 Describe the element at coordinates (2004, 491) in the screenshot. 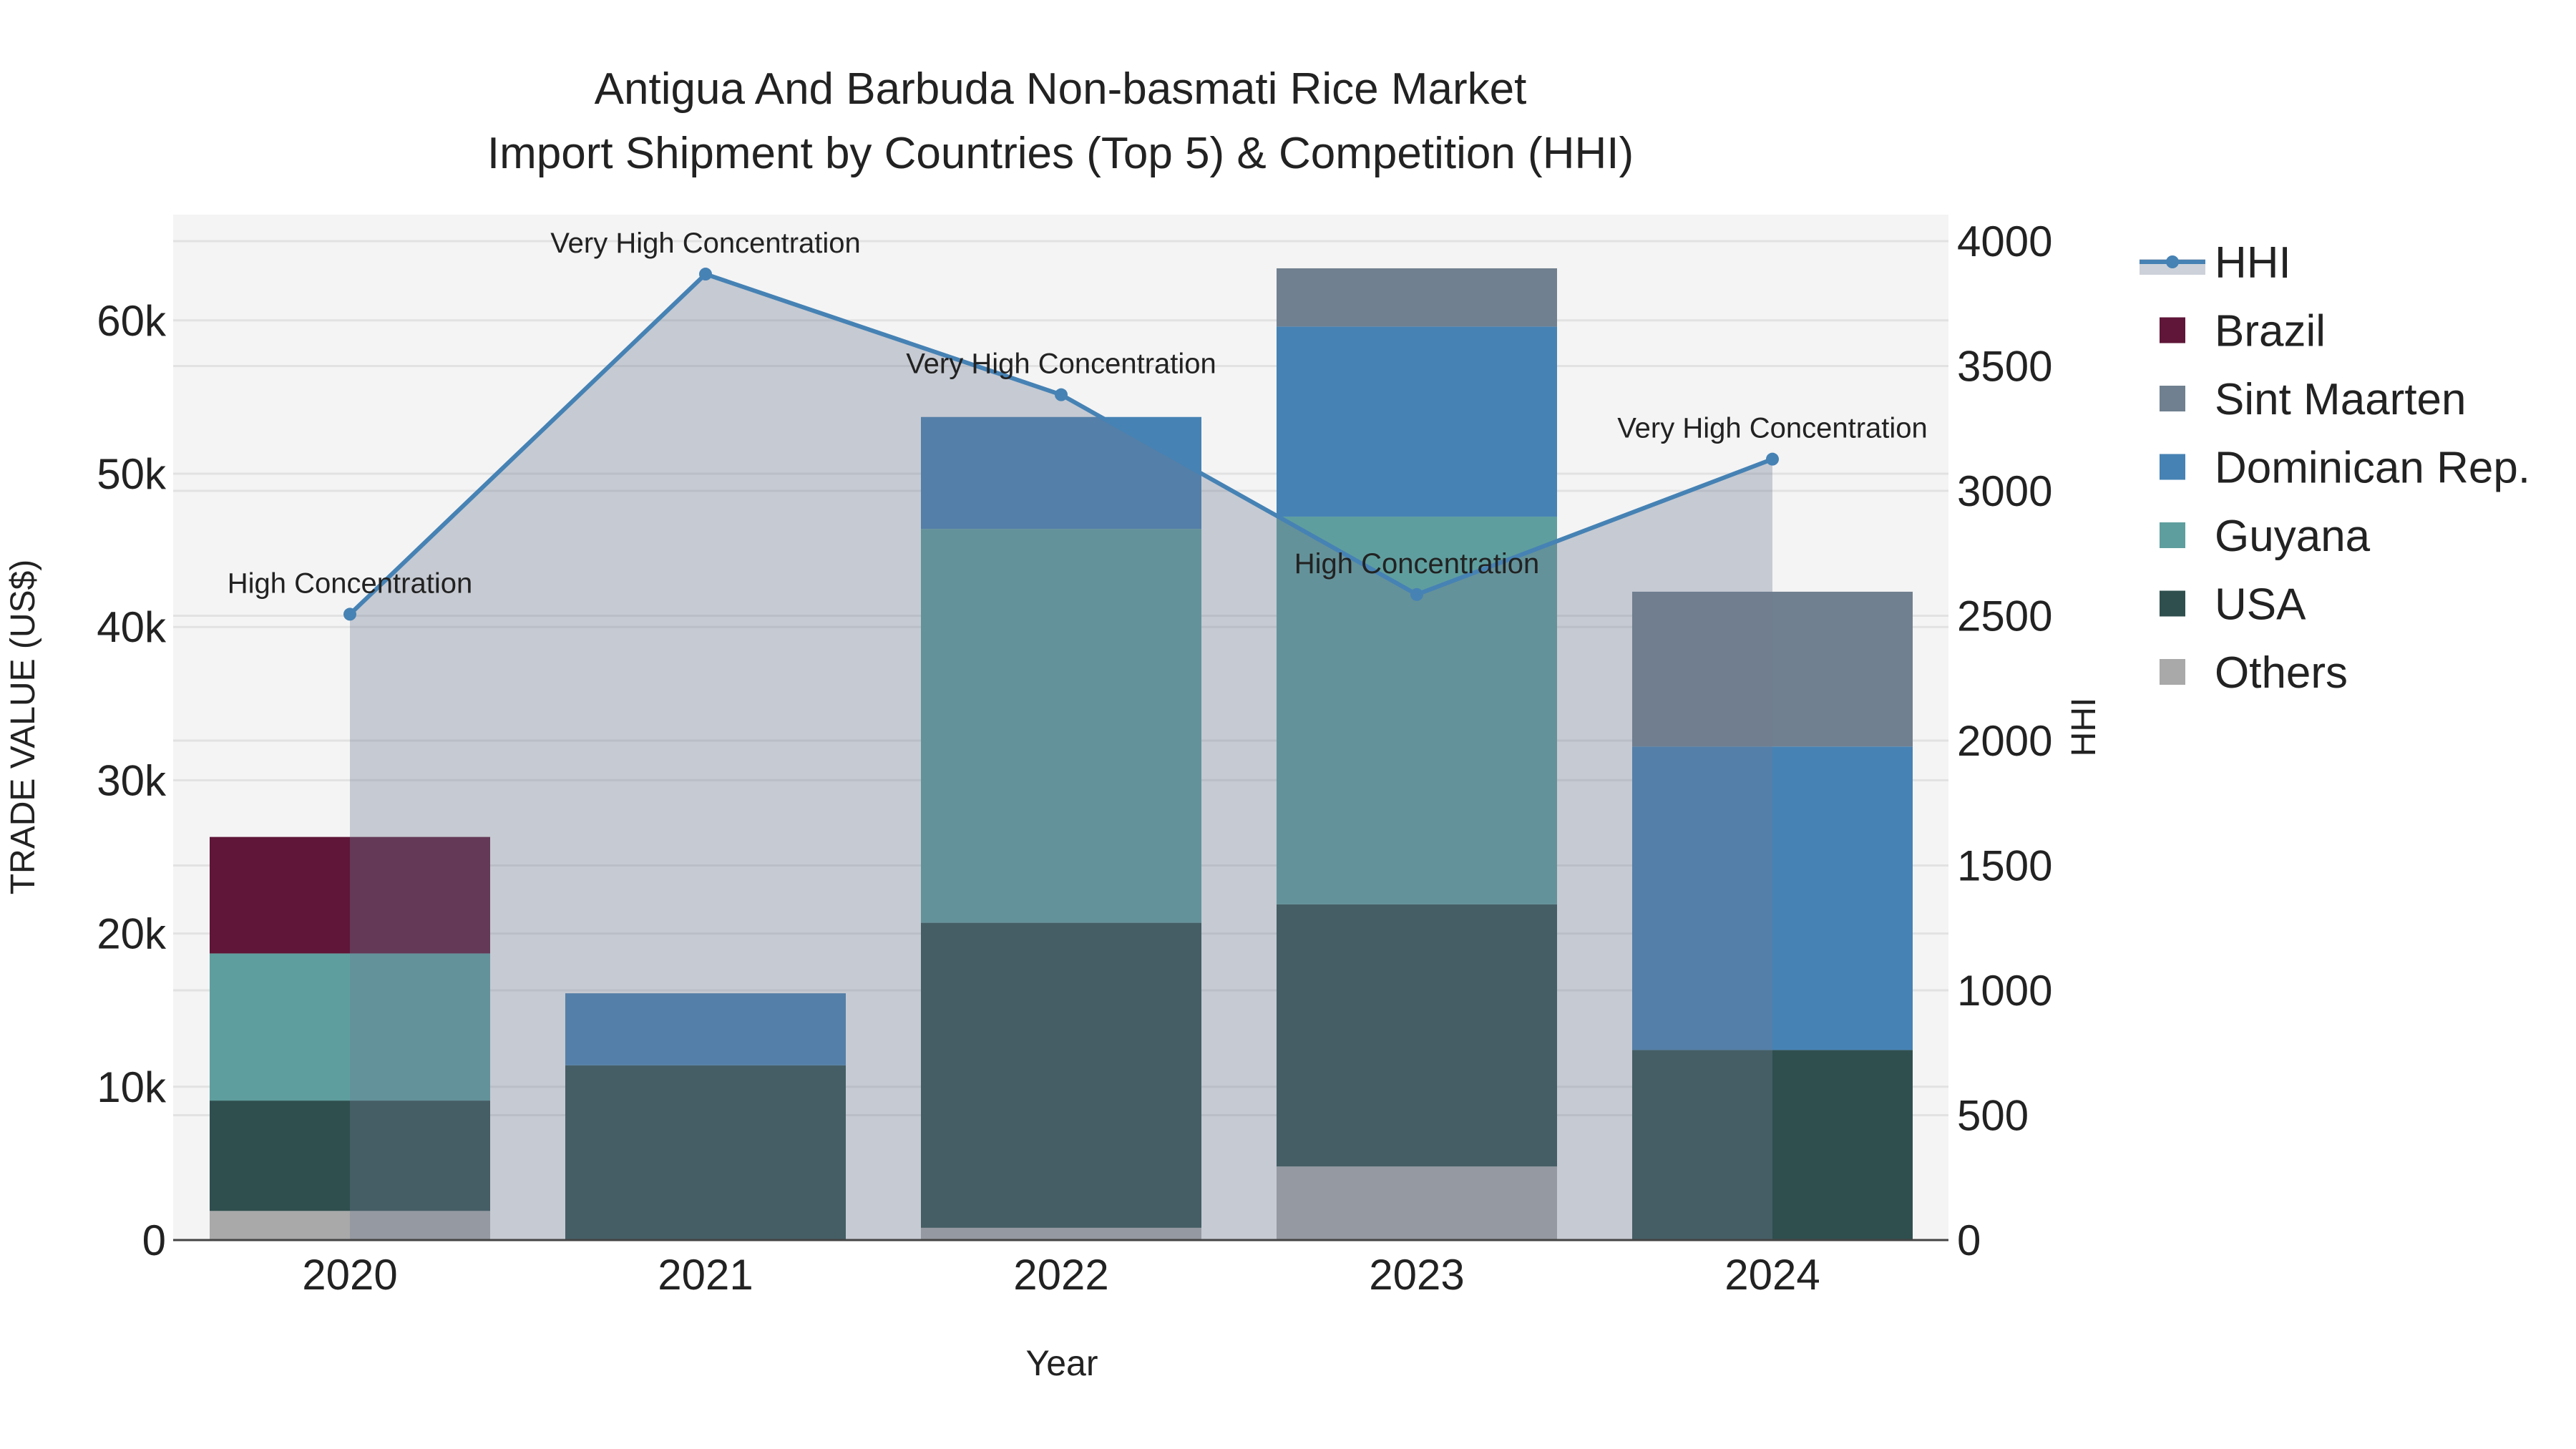

I see `y2-tick-label: 3000` at that location.